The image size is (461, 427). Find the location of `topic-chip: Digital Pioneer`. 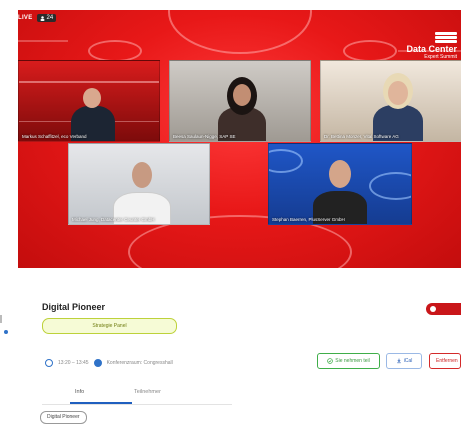

topic-chip: Digital Pioneer is located at coordinates (63, 417).